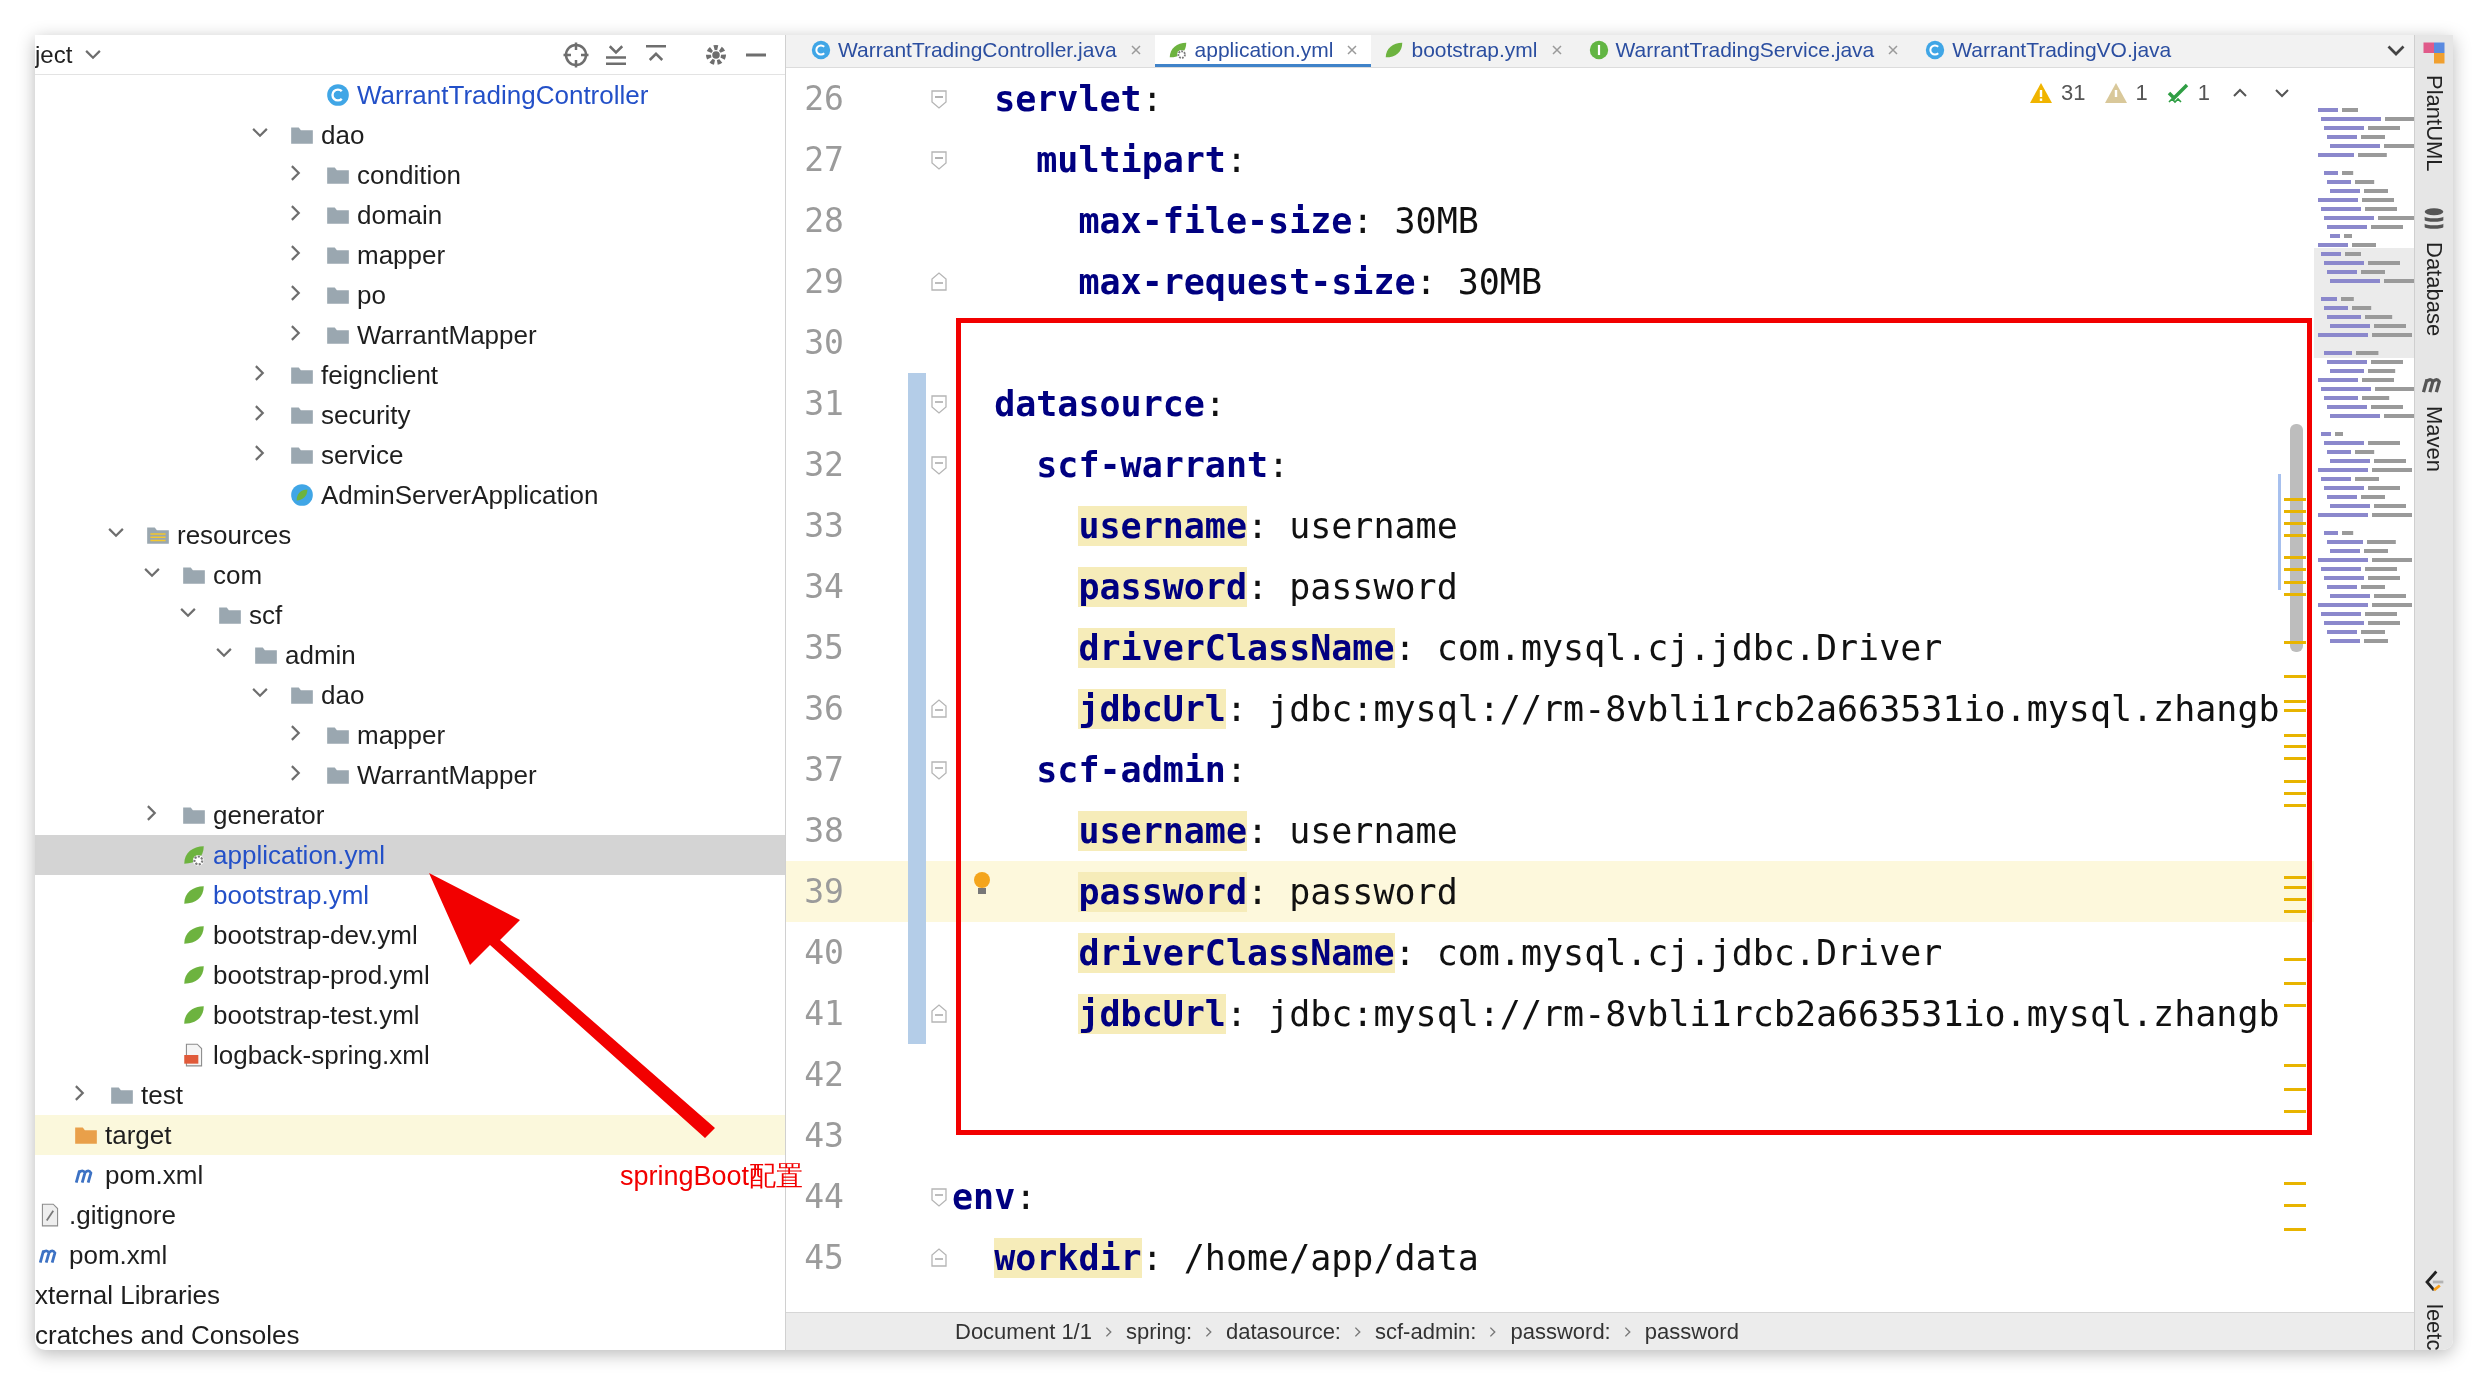 This screenshot has width=2490, height=1386. I want to click on code-line: max-file-size: 30MB, so click(1278, 220).